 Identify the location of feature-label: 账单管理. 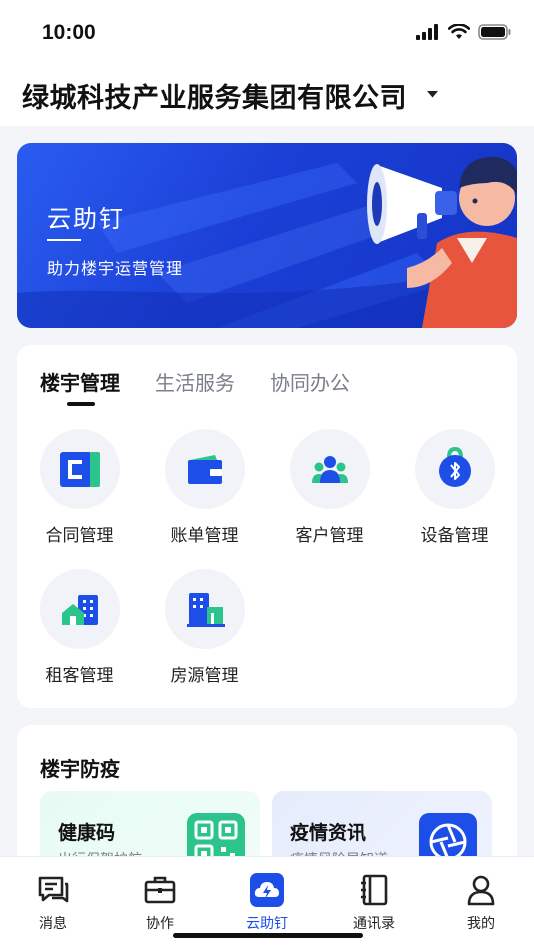
(204, 536).